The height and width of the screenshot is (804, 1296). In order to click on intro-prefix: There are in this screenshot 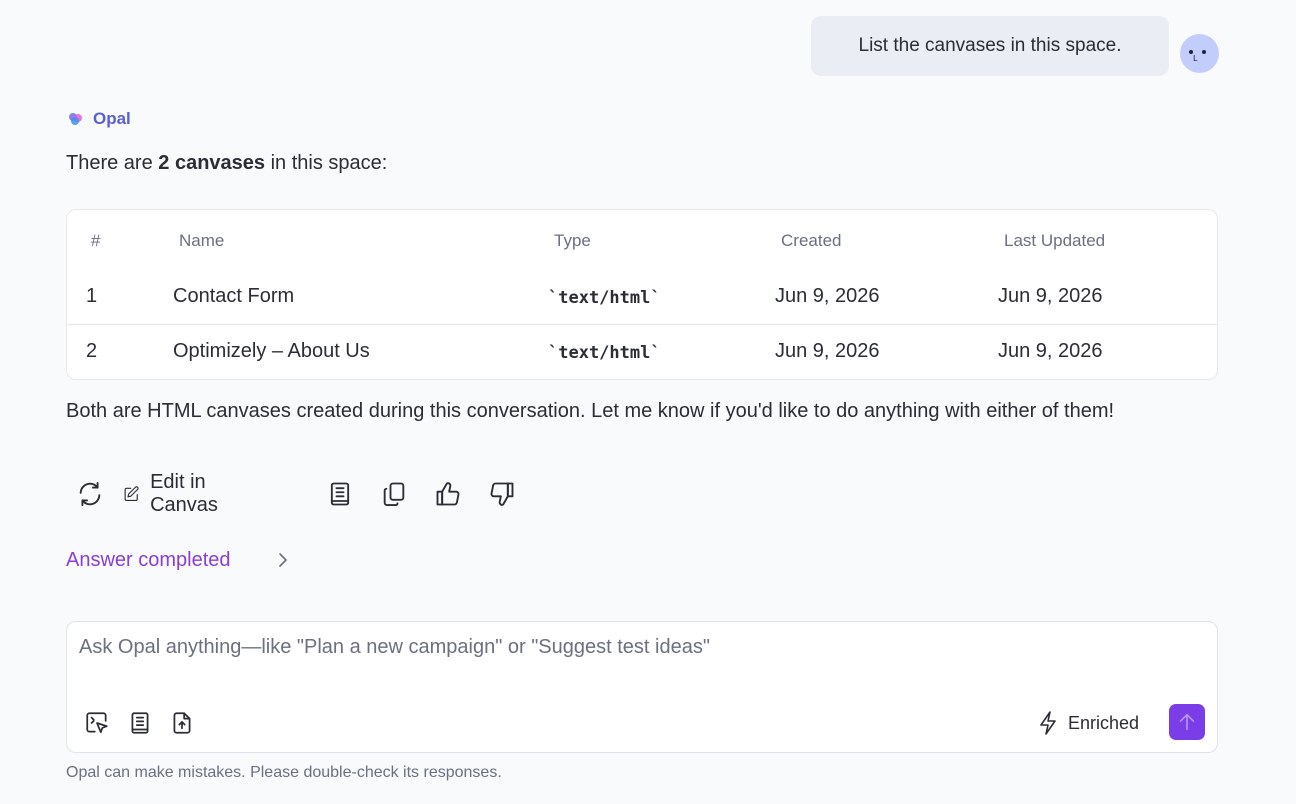, I will do `click(112, 163)`.